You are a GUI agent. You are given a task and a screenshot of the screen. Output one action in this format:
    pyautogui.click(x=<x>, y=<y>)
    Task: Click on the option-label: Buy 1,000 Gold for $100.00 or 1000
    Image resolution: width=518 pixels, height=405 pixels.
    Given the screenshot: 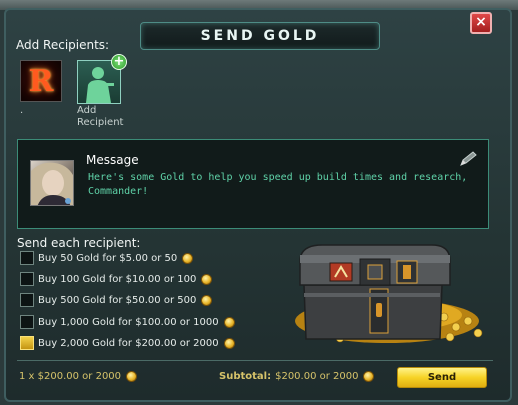 What is the action you would take?
    pyautogui.click(x=128, y=322)
    